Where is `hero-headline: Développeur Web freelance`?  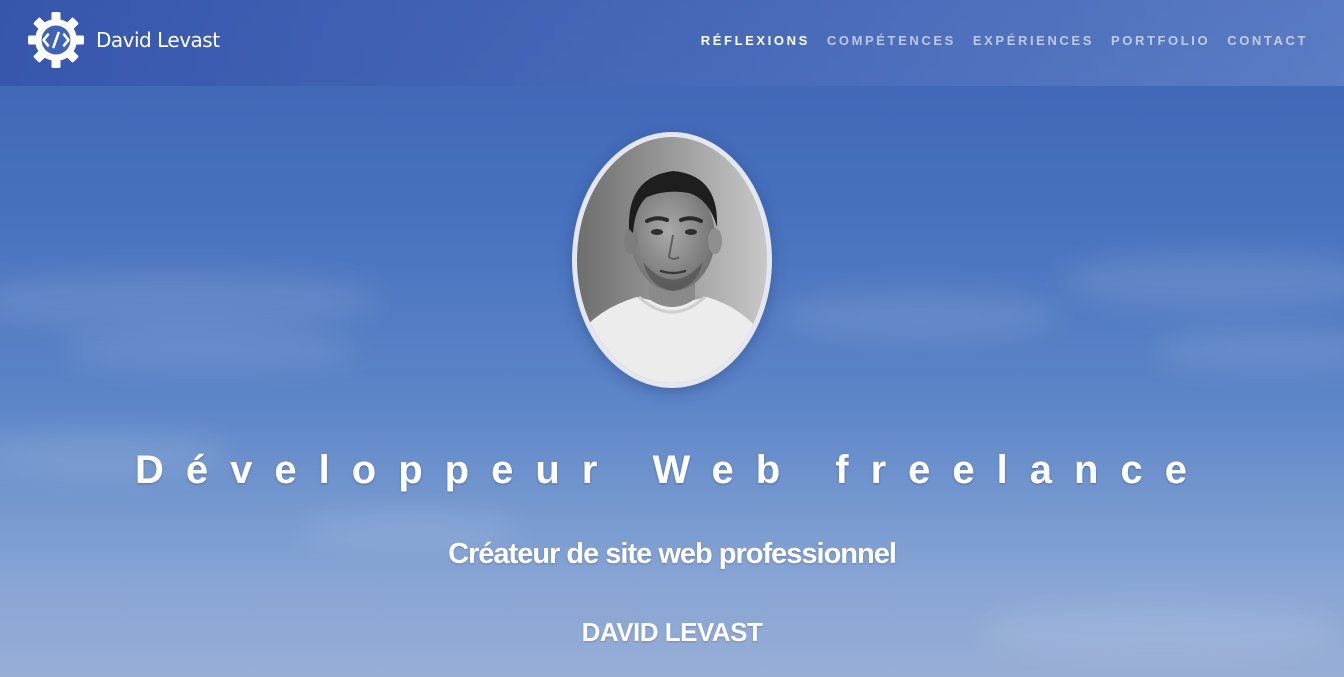 hero-headline: Développeur Web freelance is located at coordinates (672, 470).